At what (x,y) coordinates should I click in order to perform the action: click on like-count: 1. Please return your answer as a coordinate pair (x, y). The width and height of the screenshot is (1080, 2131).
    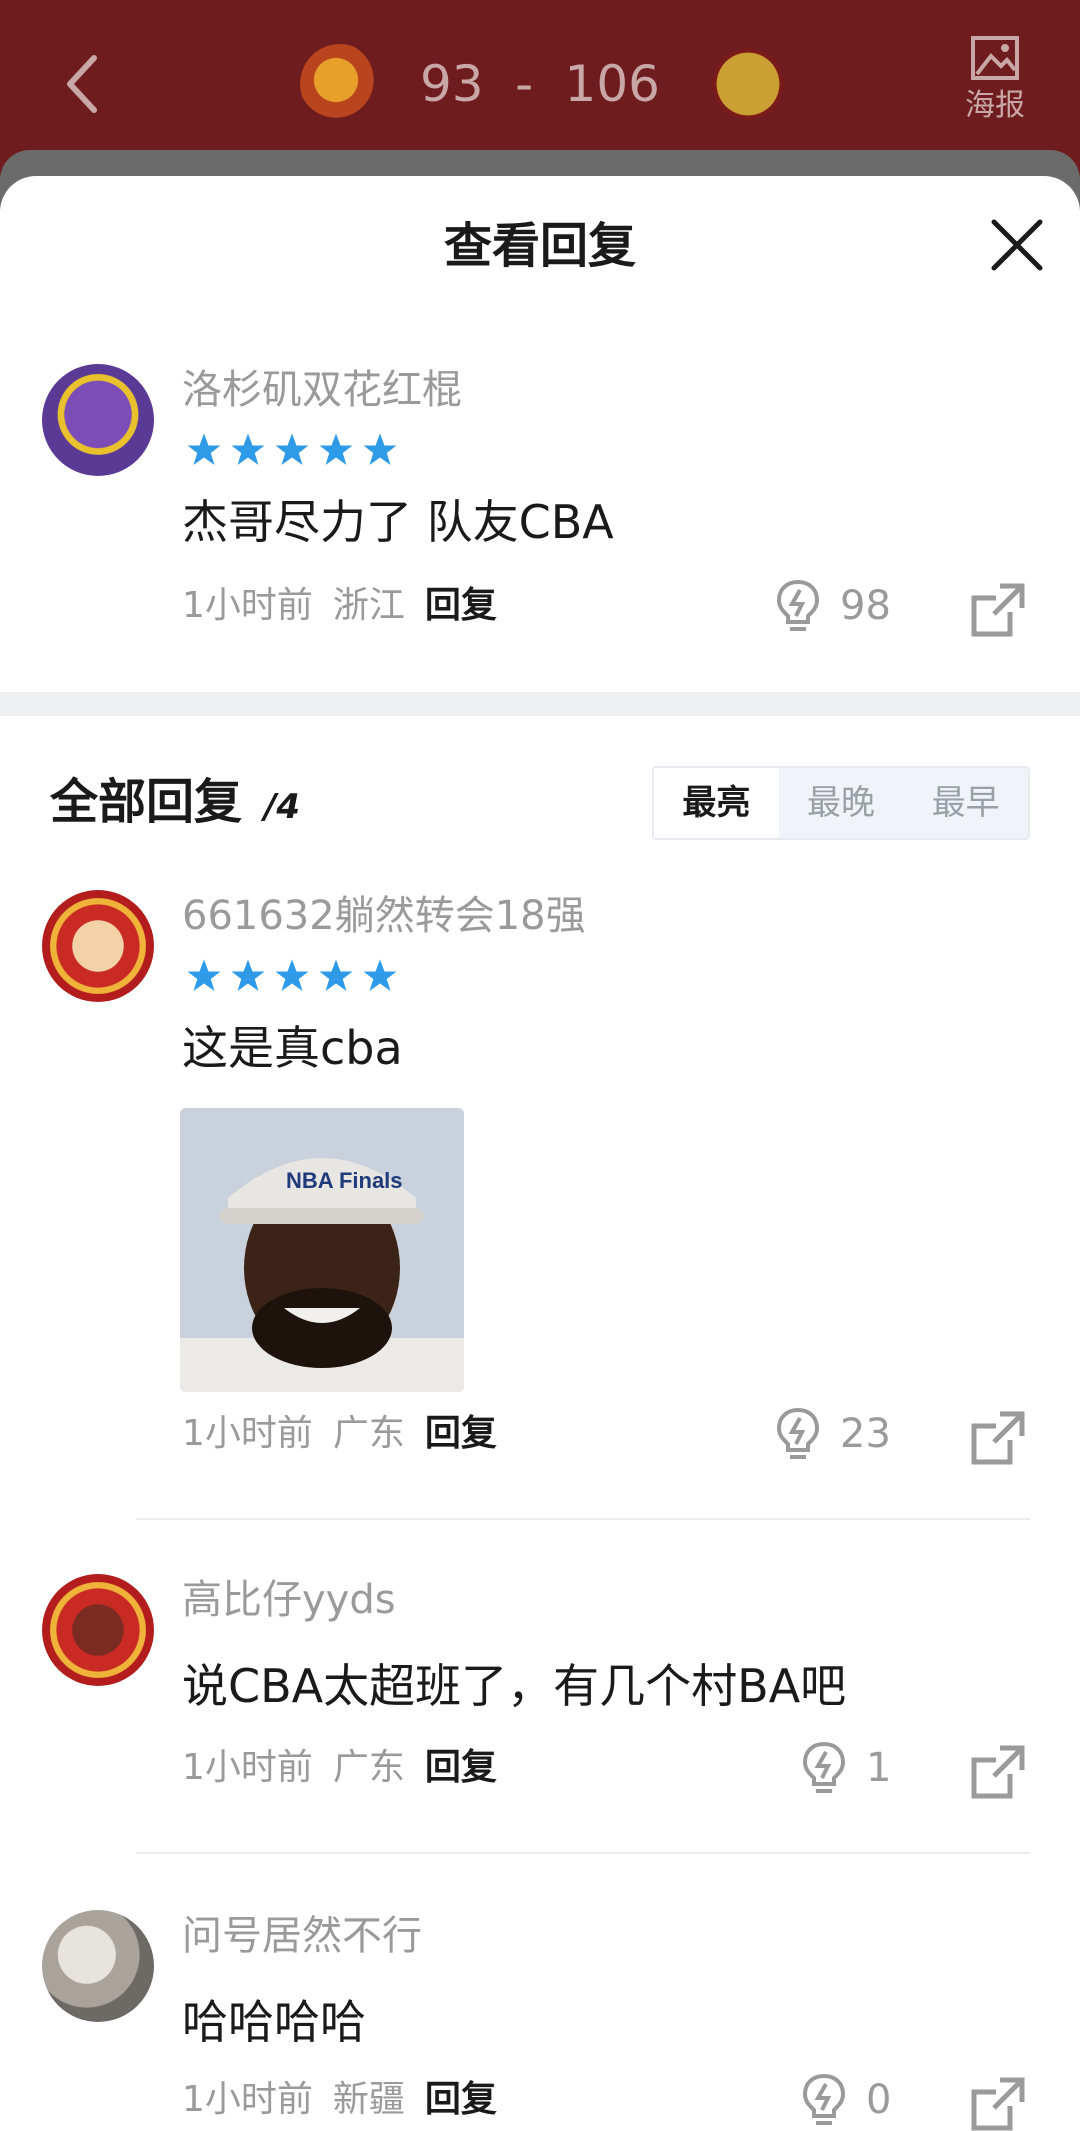
    Looking at the image, I should click on (879, 1768).